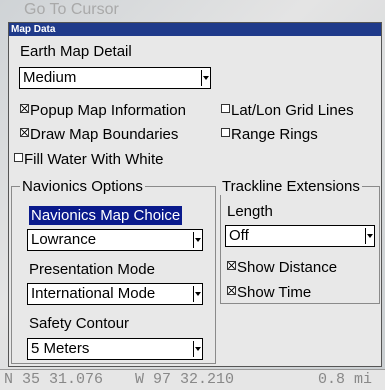 The height and width of the screenshot is (390, 385). Describe the element at coordinates (76, 51) in the screenshot. I see `earth-map-detail-label: Earth Map Detail` at that location.